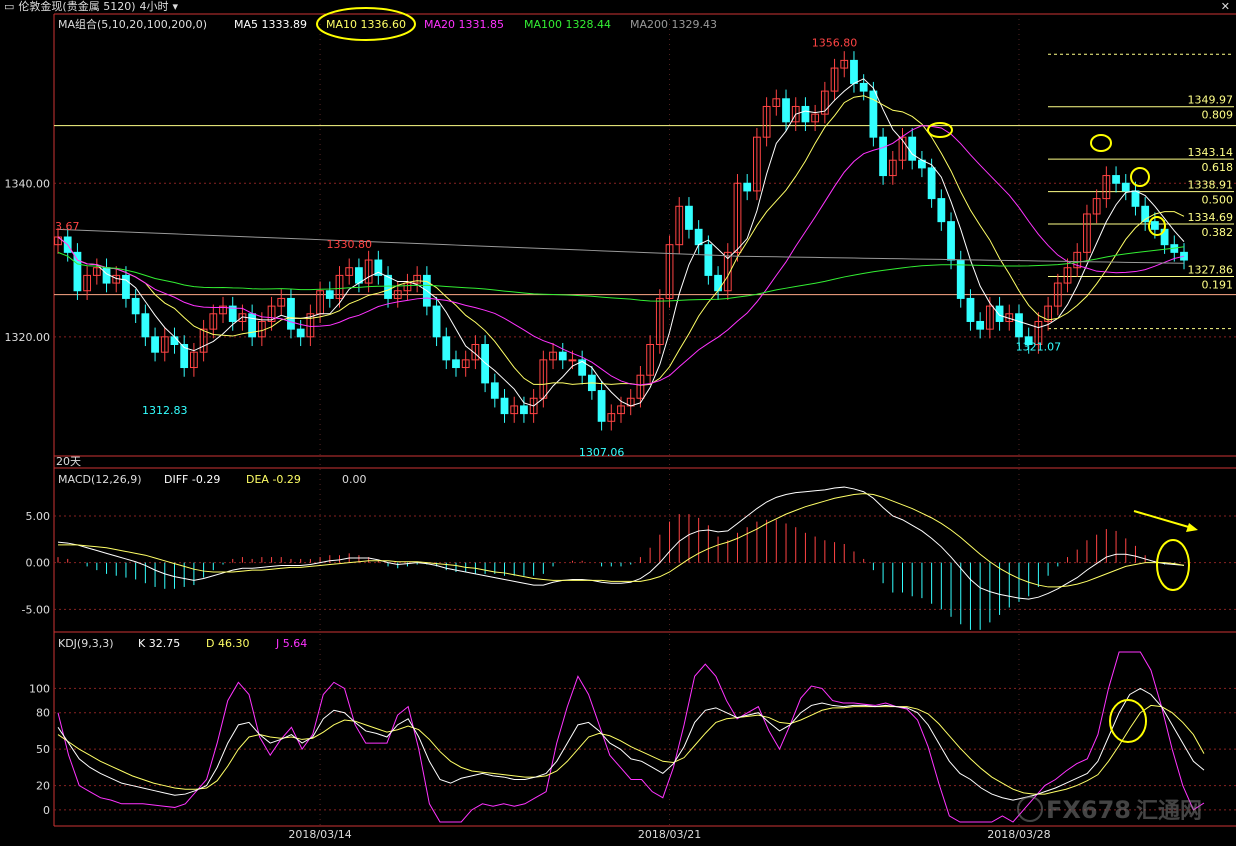 This screenshot has width=1236, height=846. Describe the element at coordinates (132, 24) in the screenshot. I see `ma-combo-label: MA组合(5,10,20,100,200,0)` at that location.